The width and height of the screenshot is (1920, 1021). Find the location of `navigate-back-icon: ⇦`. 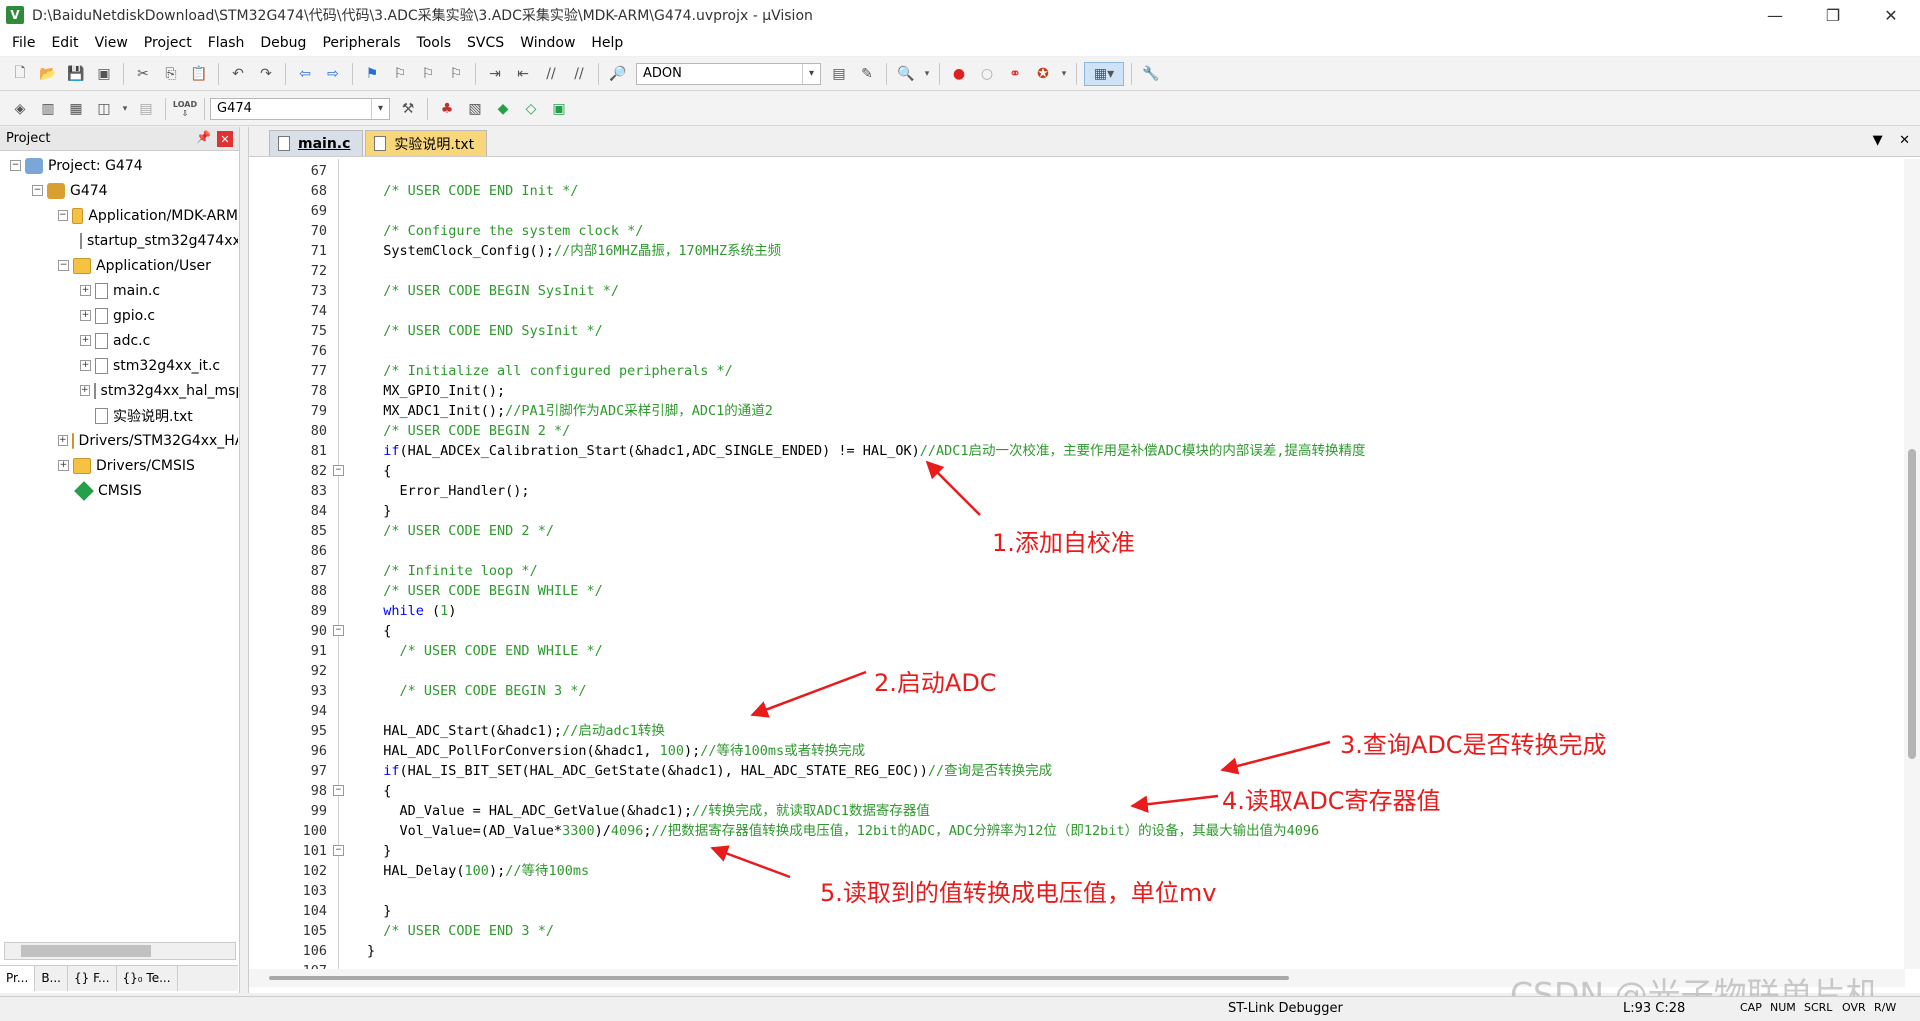

navigate-back-icon: ⇦ is located at coordinates (305, 74).